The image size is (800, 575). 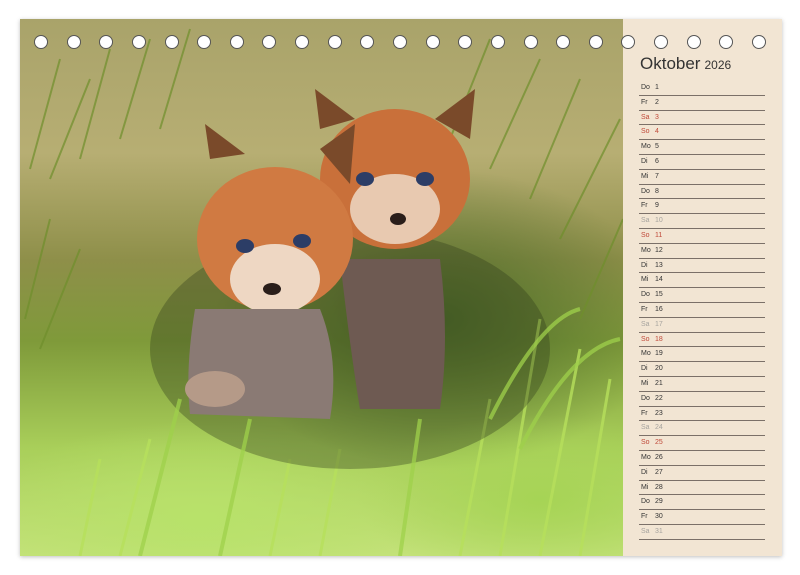 What do you see at coordinates (702, 443) in the screenshot?
I see `day-row: So 25` at bounding box center [702, 443].